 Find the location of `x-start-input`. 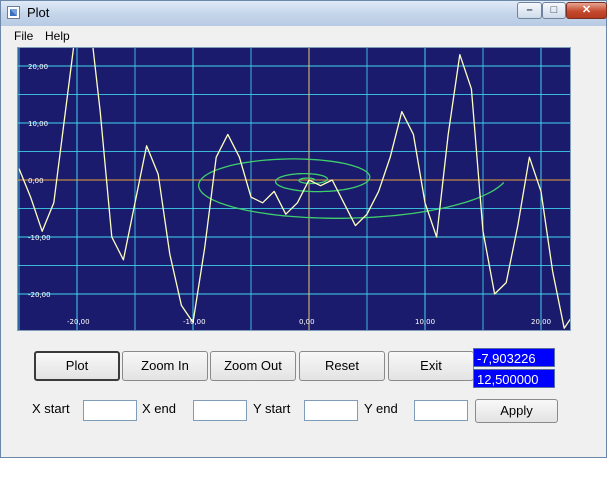

x-start-input is located at coordinates (110, 410).